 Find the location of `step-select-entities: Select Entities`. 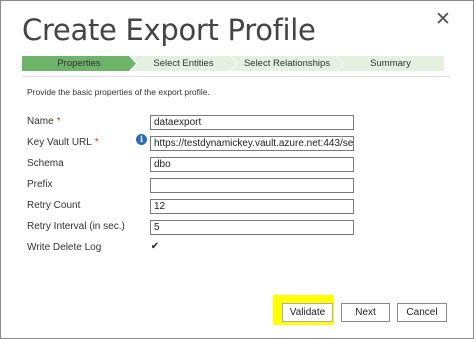

step-select-entities: Select Entities is located at coordinates (183, 63).